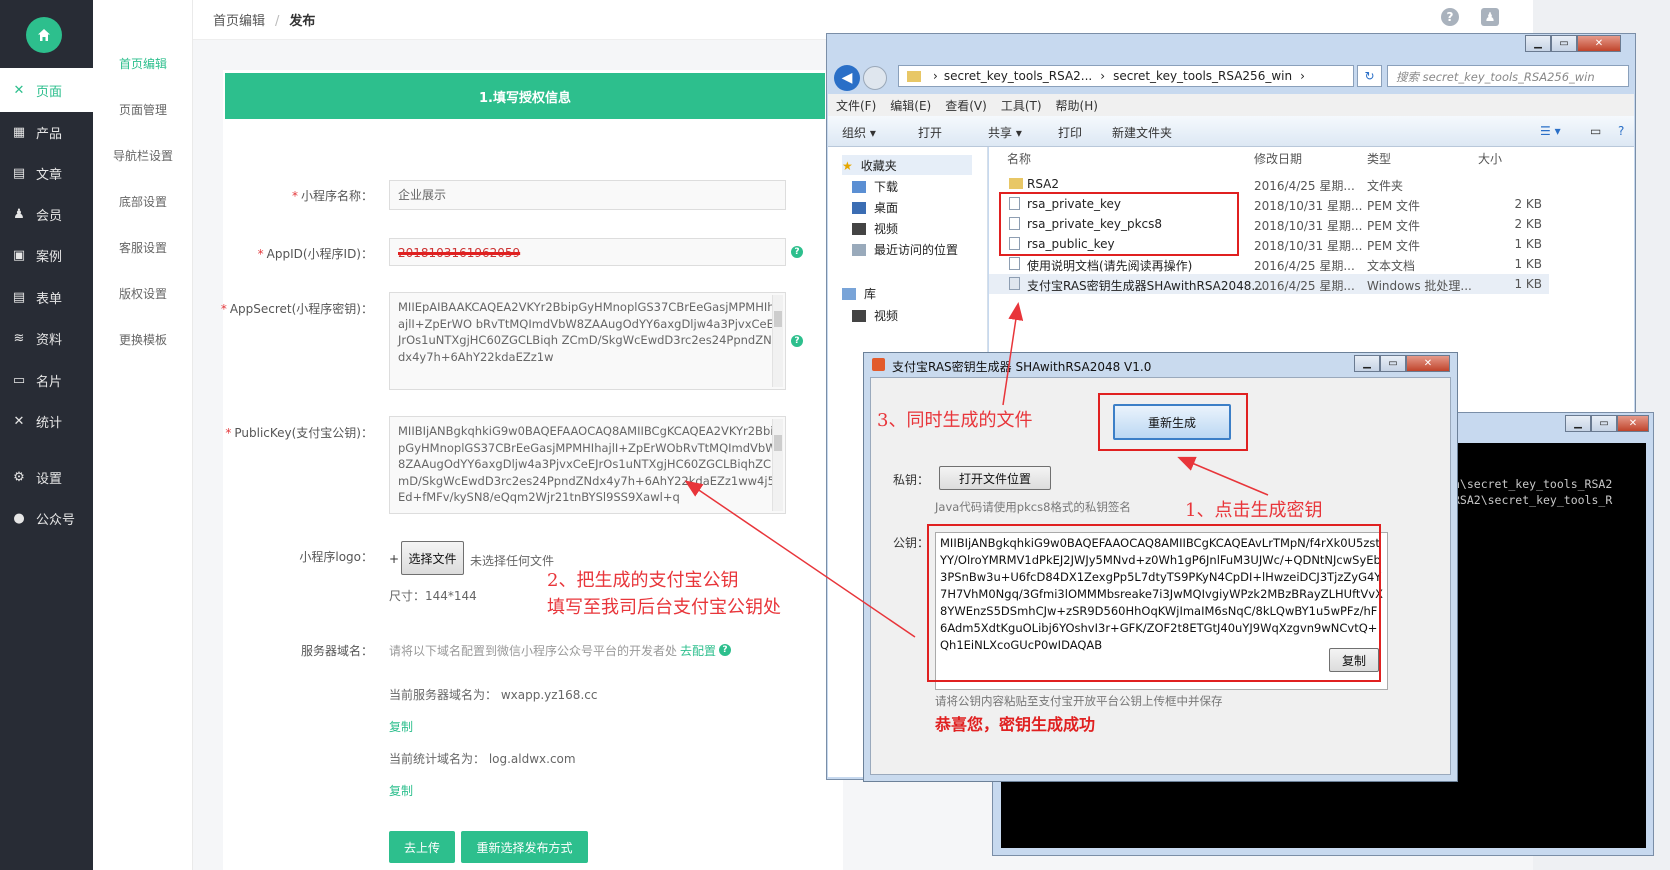 This screenshot has width=1670, height=870. Describe the element at coordinates (46, 214) in the screenshot. I see `nav-item-member: ♟ 会员` at that location.